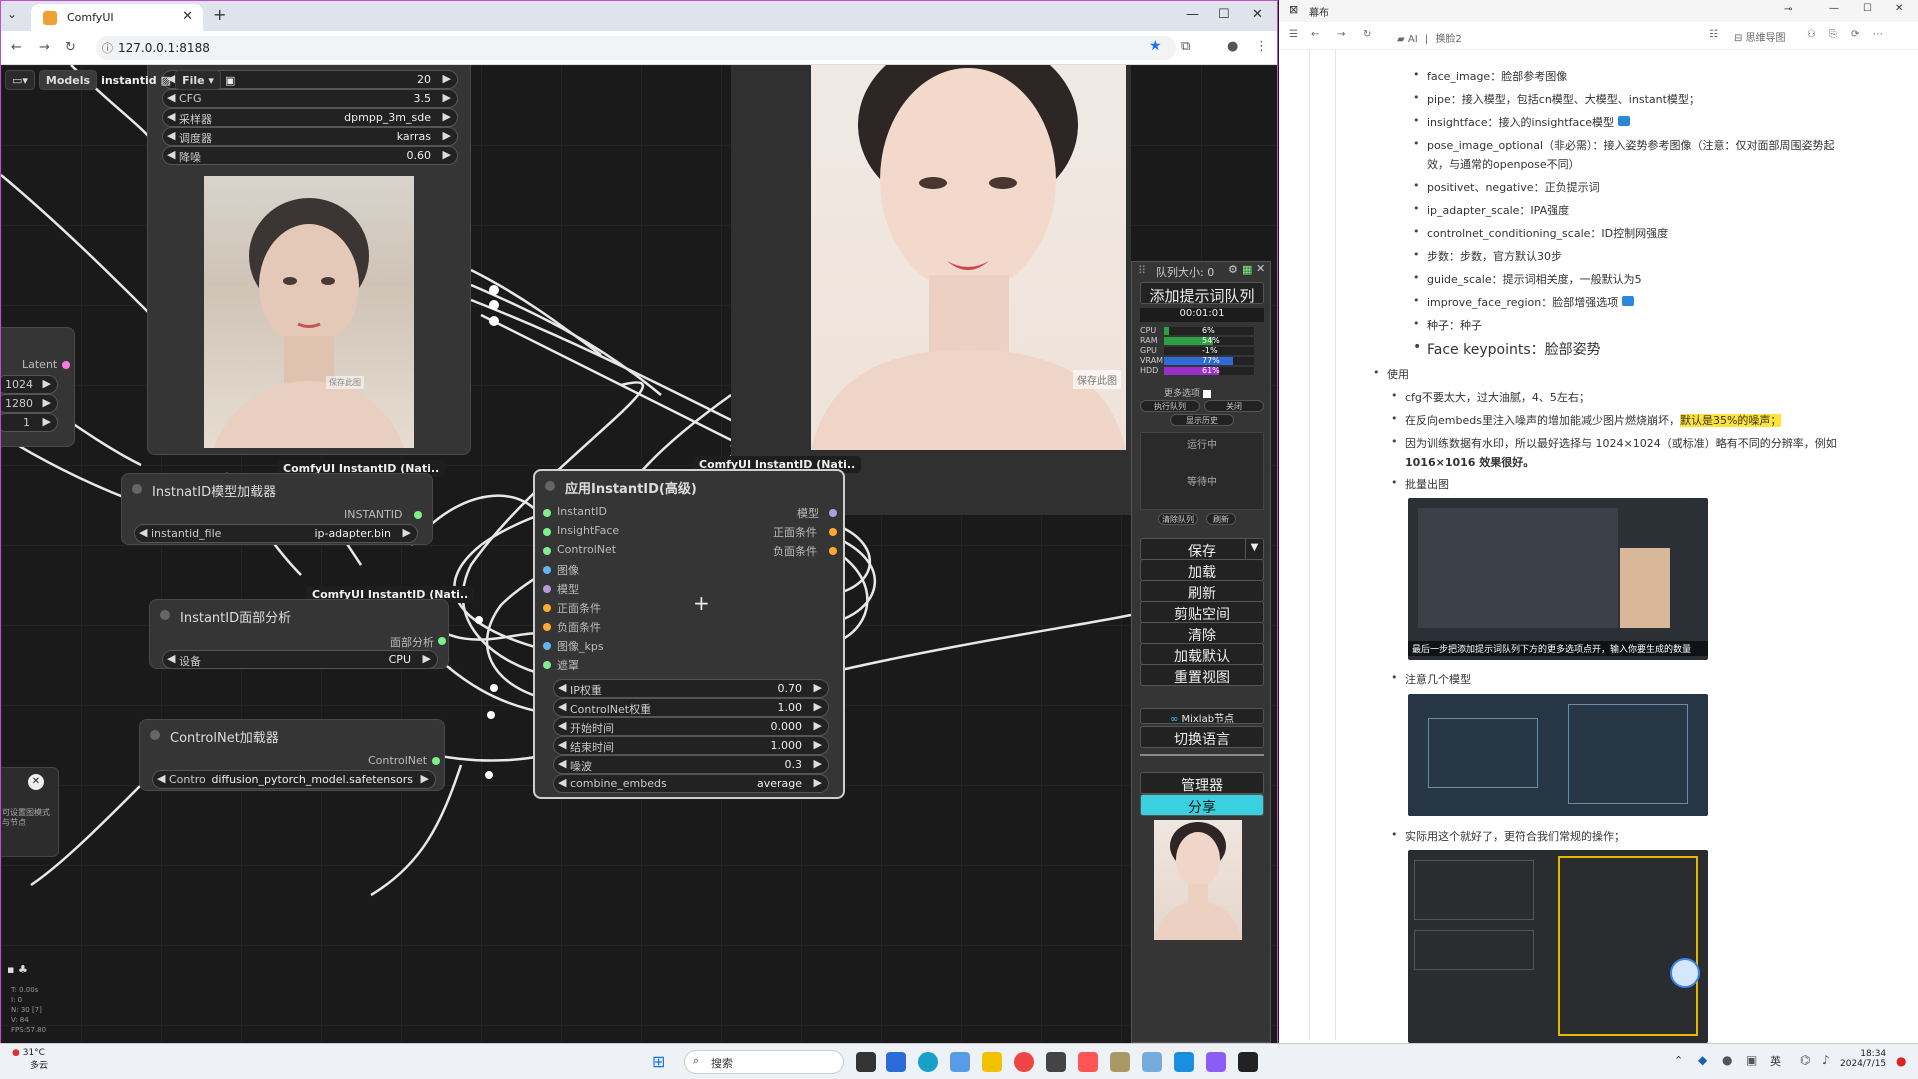  I want to click on picture-icon: ▦, so click(1247, 269).